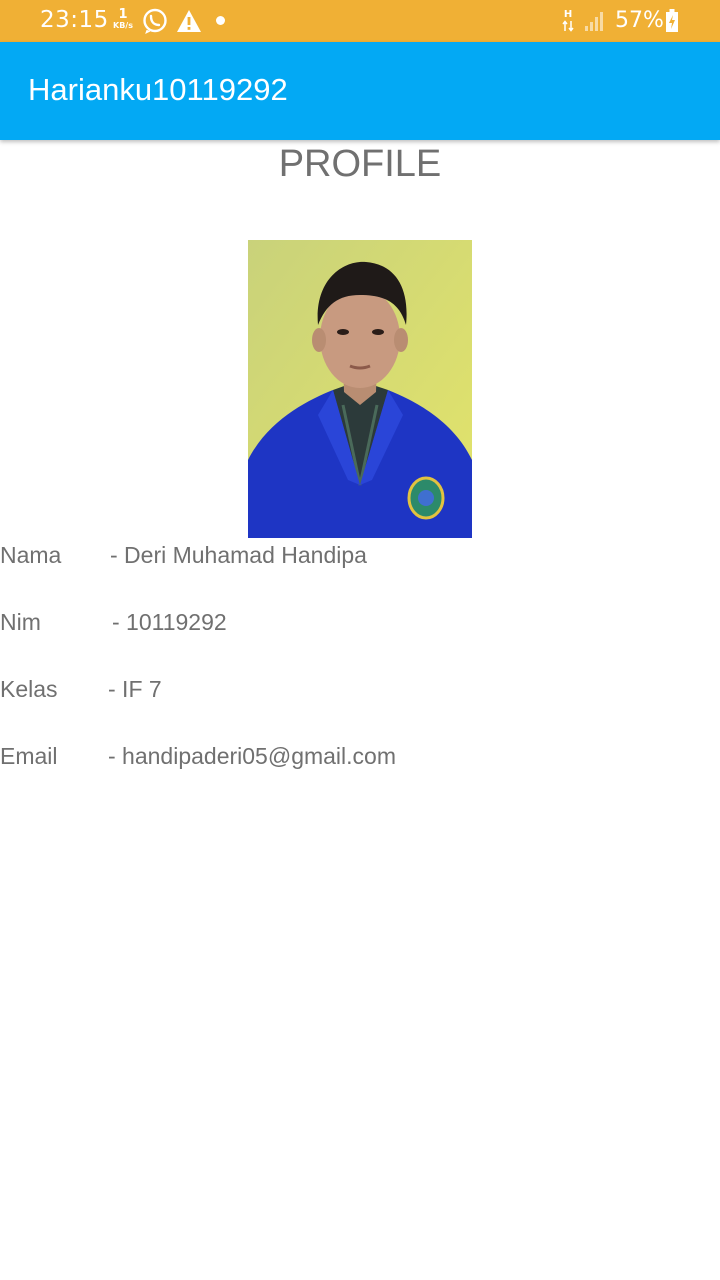 The width and height of the screenshot is (720, 1280). I want to click on profile-label-nim: Nim, so click(20, 622).